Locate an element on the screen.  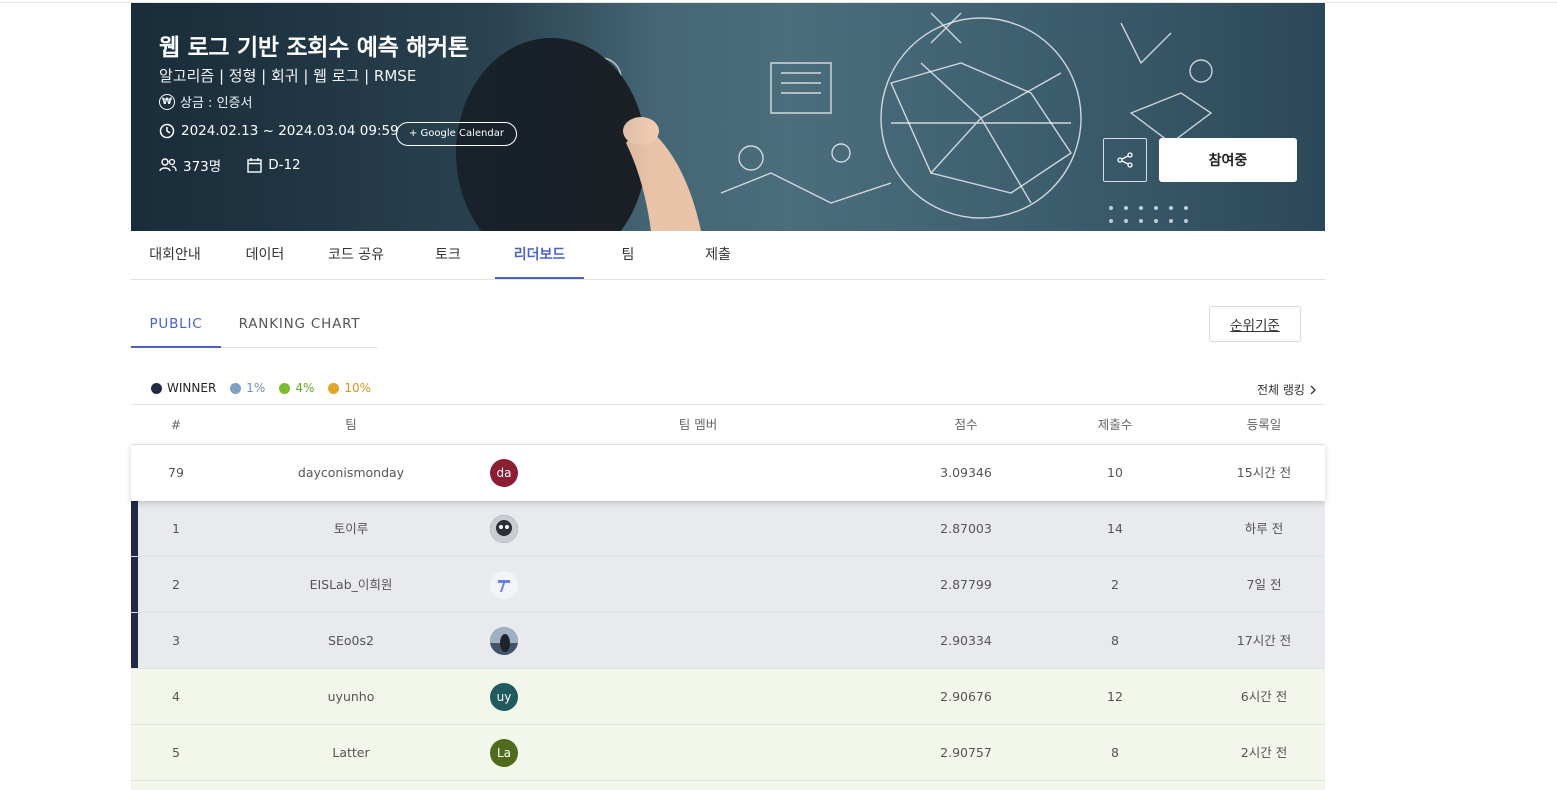
row-date: 2시간 전 is located at coordinates (1264, 752).